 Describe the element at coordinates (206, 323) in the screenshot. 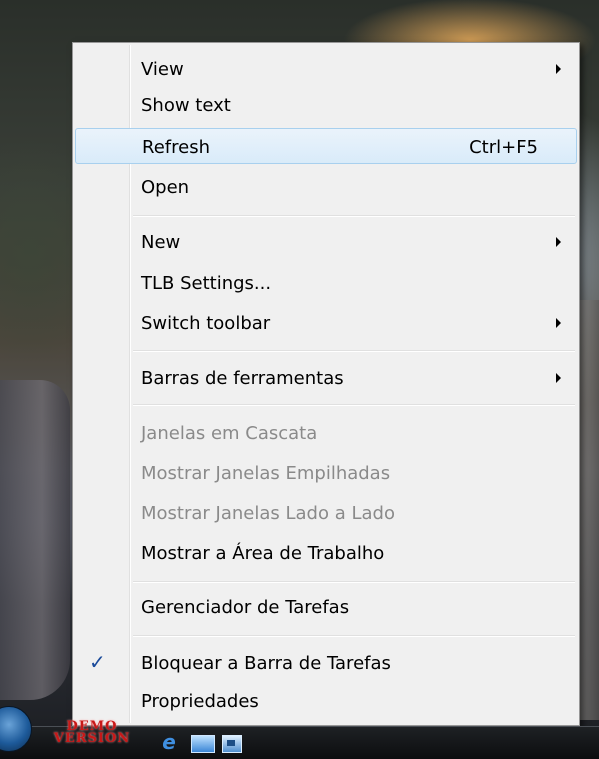

I see `menu-item-label: Switch toolbar` at that location.